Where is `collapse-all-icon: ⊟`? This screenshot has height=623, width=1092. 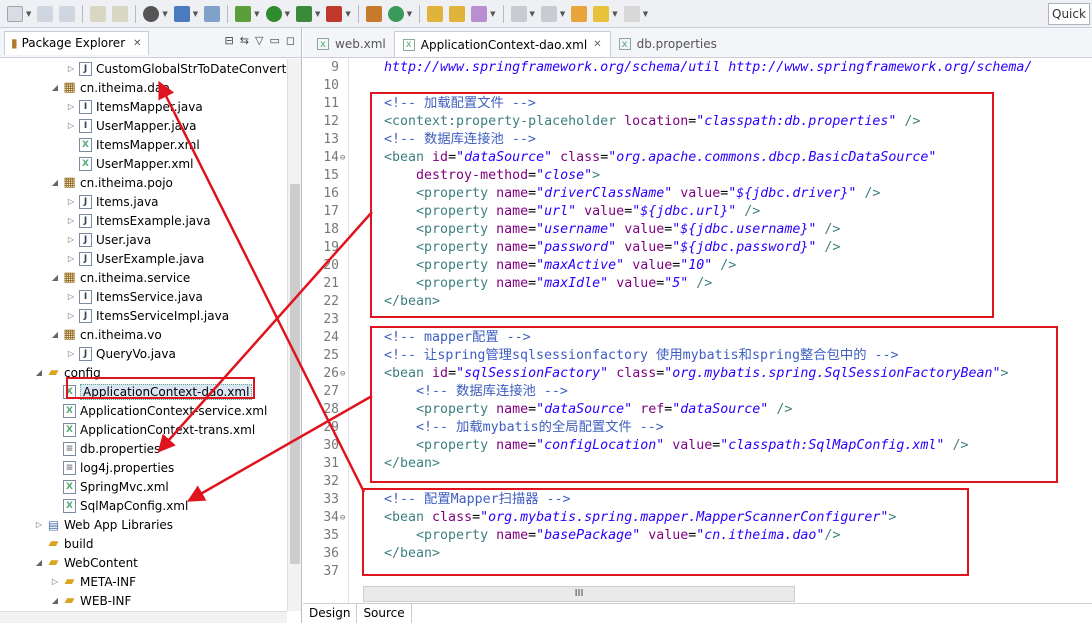
collapse-all-icon: ⊟ is located at coordinates (229, 40).